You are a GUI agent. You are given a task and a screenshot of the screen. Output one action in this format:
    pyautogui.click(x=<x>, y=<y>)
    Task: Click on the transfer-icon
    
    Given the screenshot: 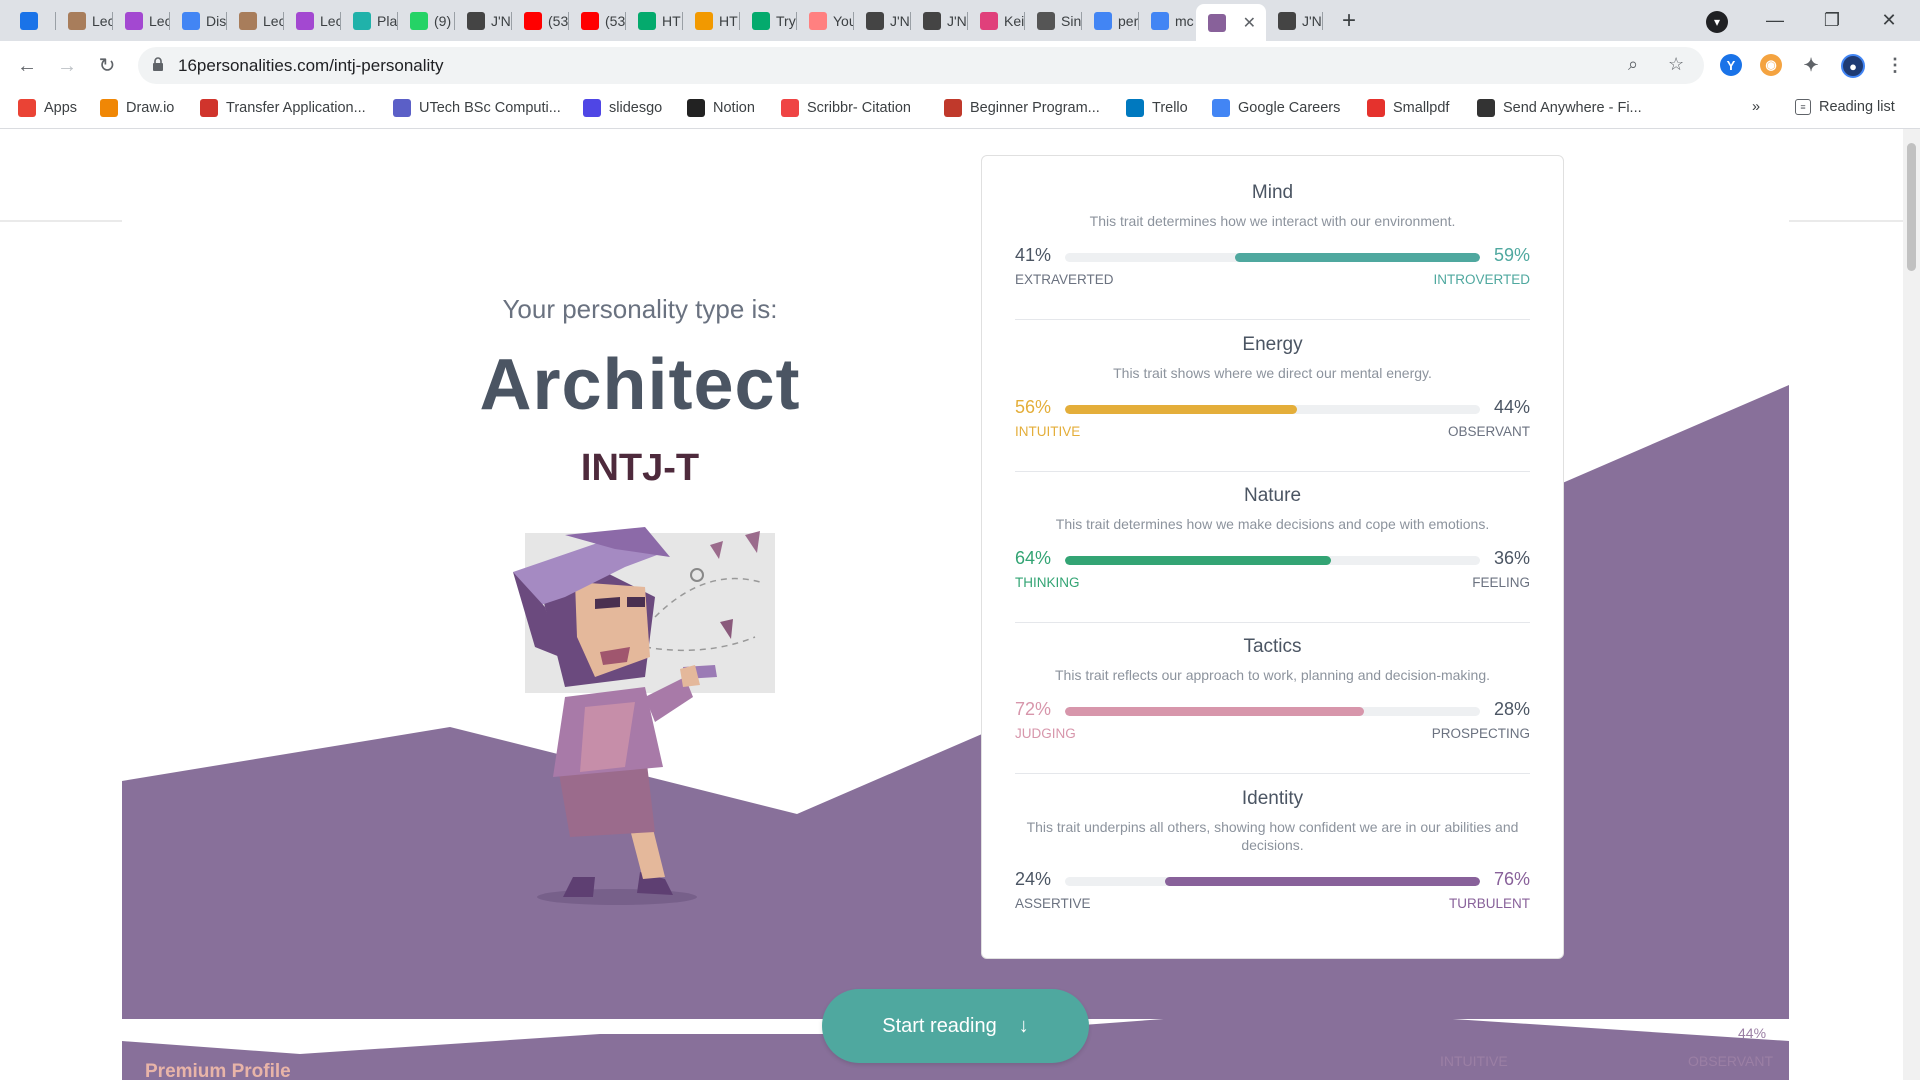 What is the action you would take?
    pyautogui.click(x=209, y=108)
    